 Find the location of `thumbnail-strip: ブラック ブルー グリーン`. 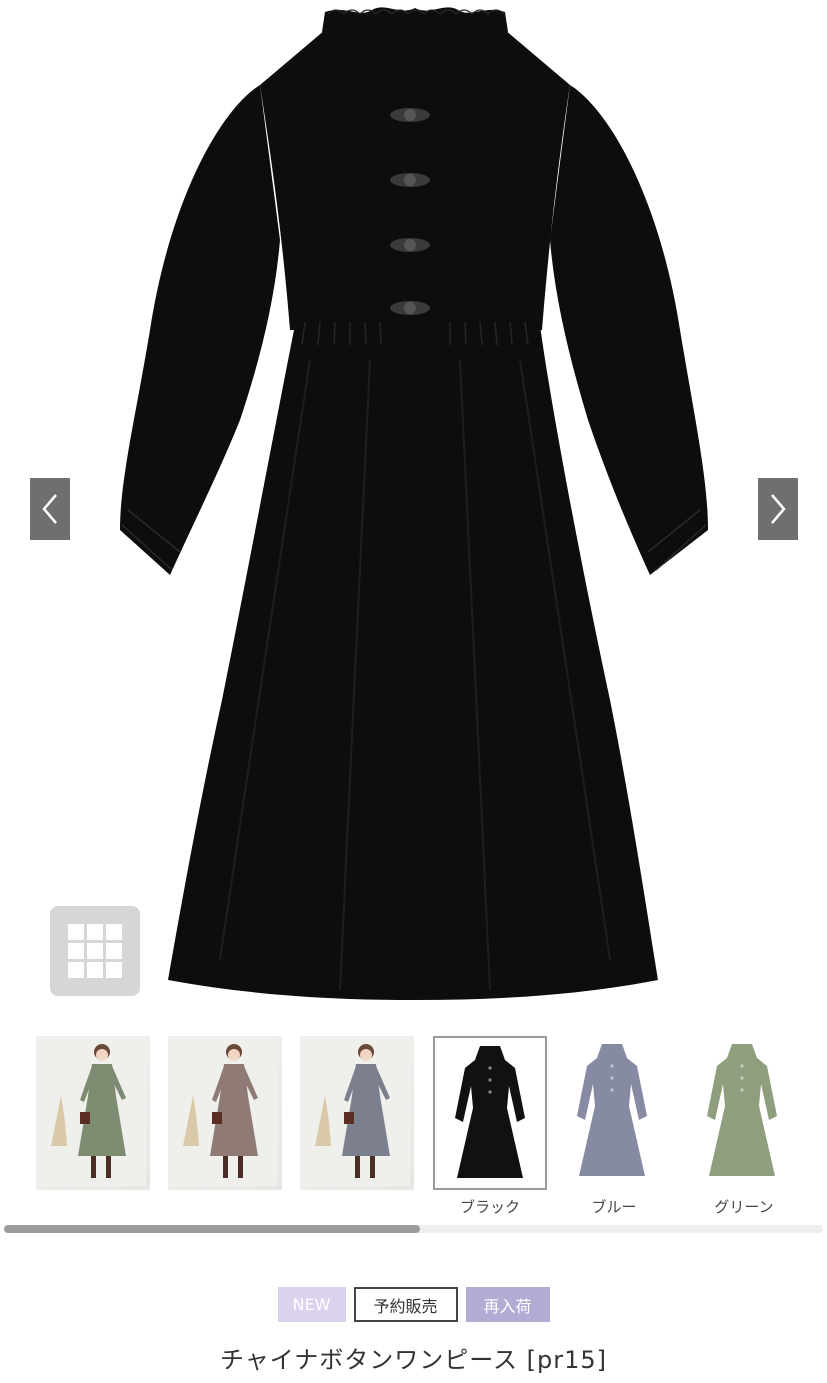

thumbnail-strip: ブラック ブルー グリーン is located at coordinates (413, 1128).